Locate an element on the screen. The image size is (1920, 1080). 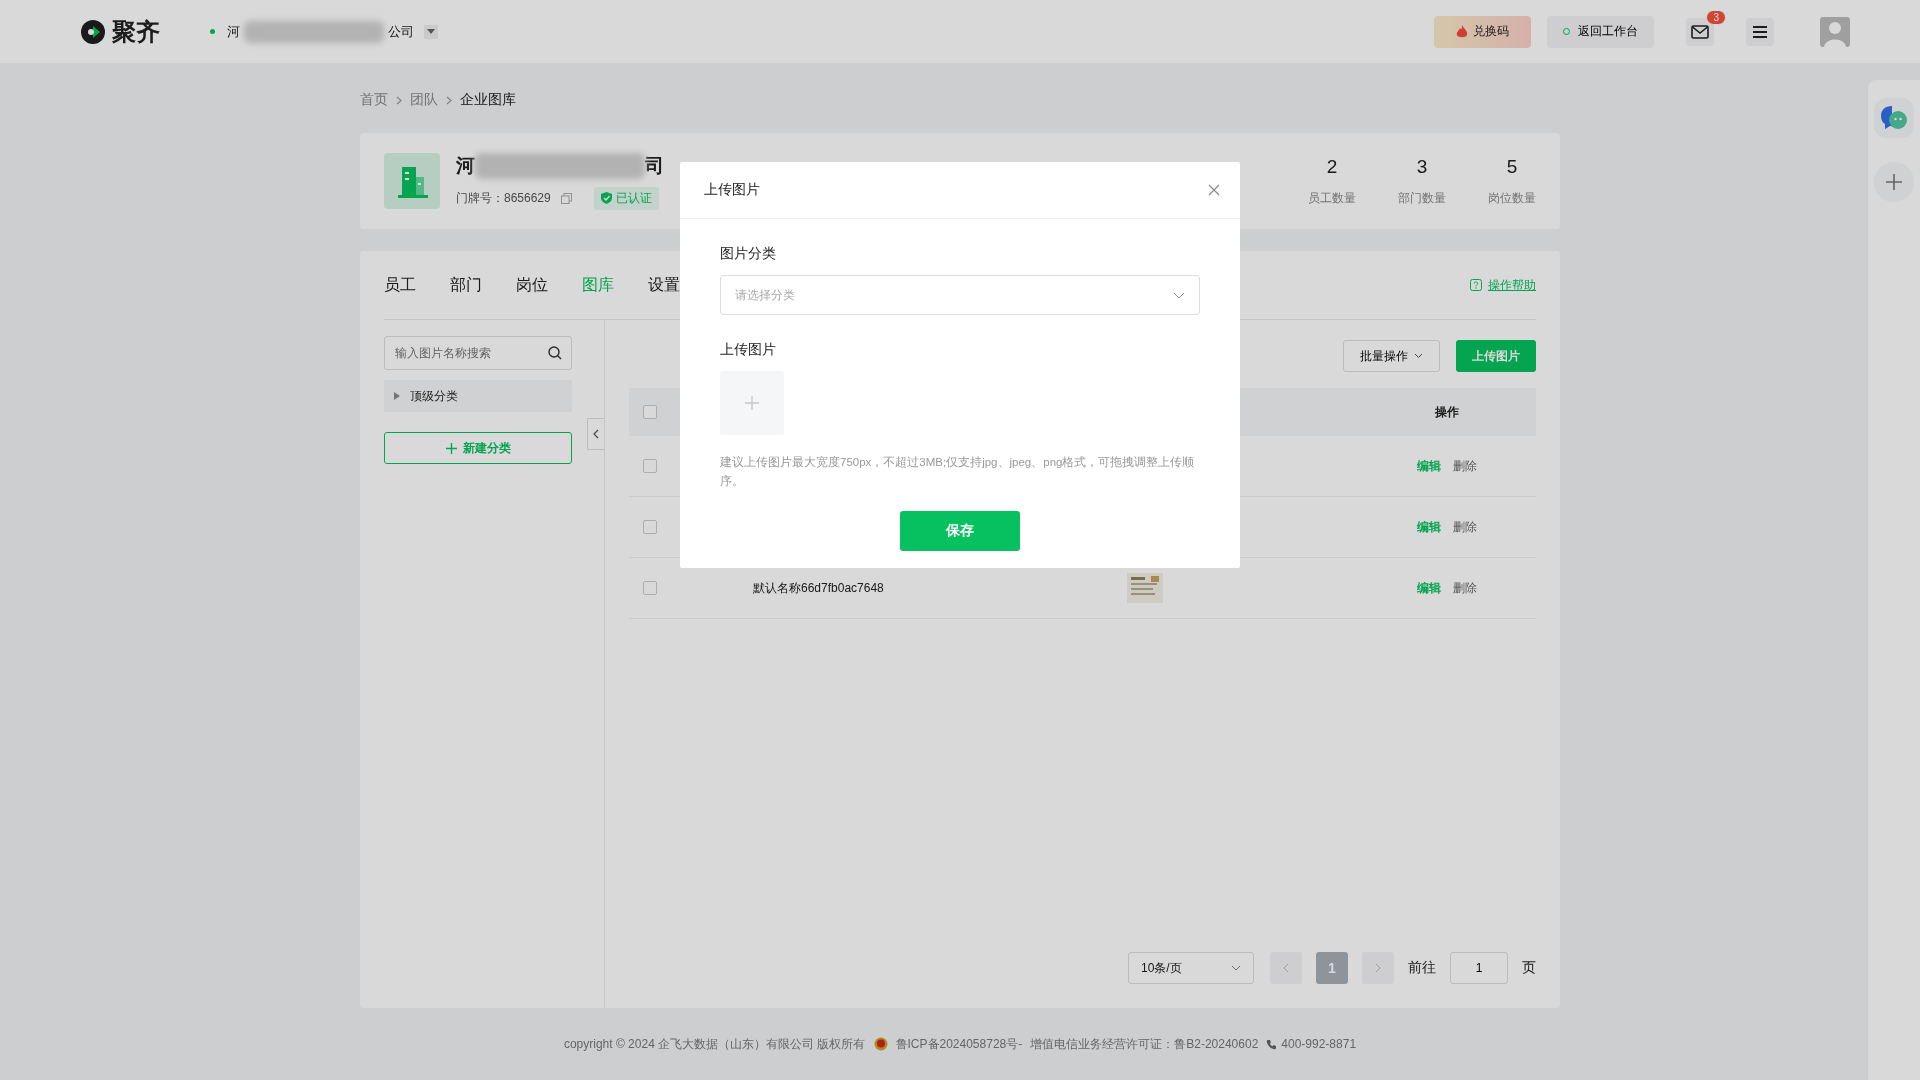
field-label: 上传图片 is located at coordinates (748, 350).